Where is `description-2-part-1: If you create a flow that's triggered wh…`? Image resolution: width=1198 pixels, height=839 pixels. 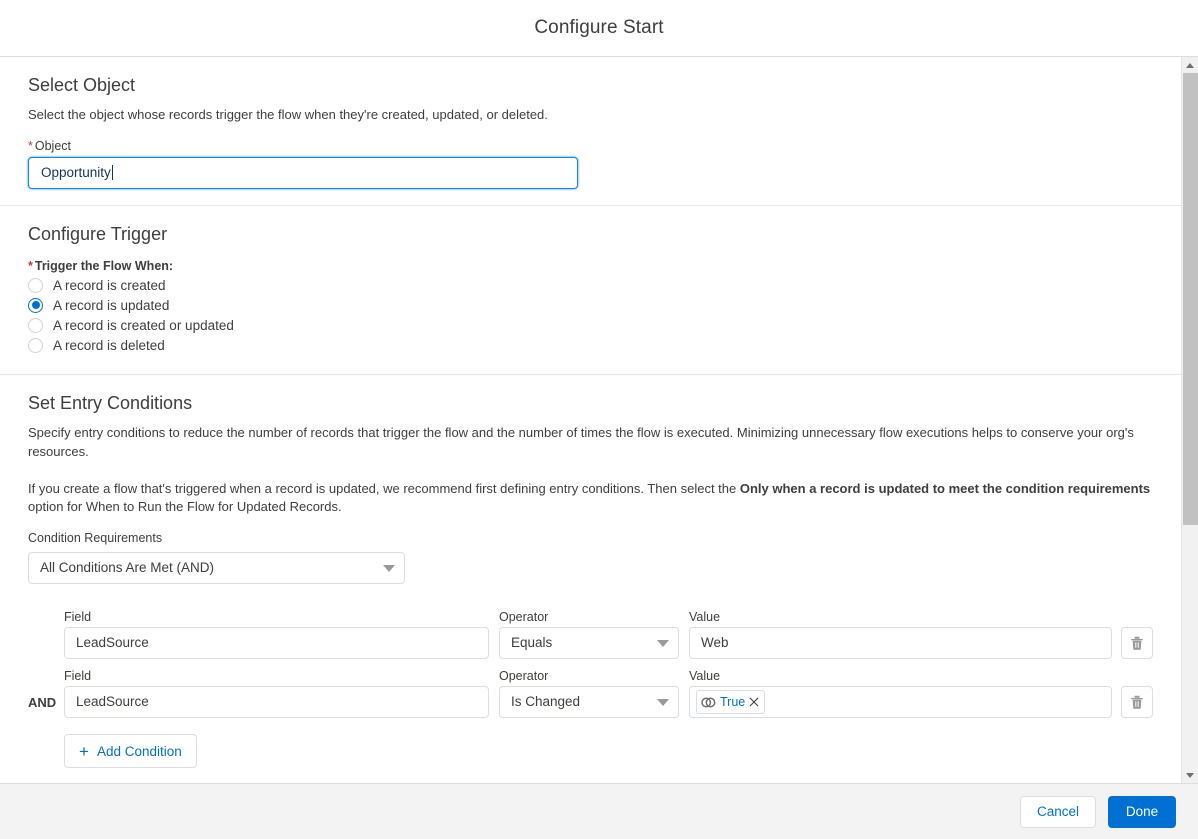
description-2-part-1: If you create a flow that's triggered wh… is located at coordinates (384, 488).